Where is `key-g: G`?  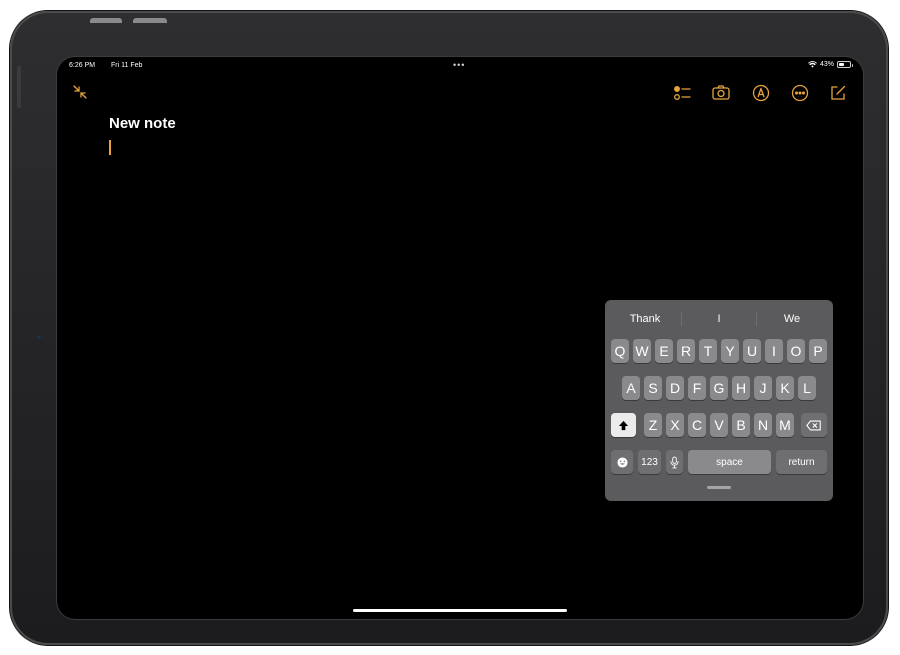 key-g: G is located at coordinates (719, 388).